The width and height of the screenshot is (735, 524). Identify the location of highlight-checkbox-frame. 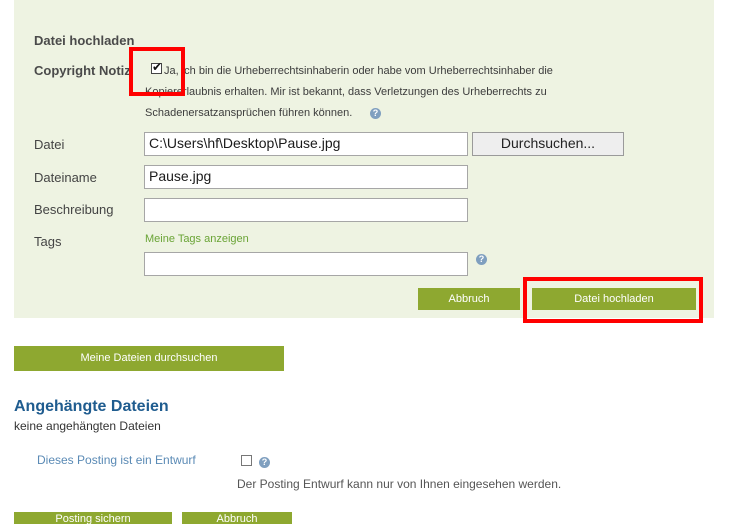
(157, 71).